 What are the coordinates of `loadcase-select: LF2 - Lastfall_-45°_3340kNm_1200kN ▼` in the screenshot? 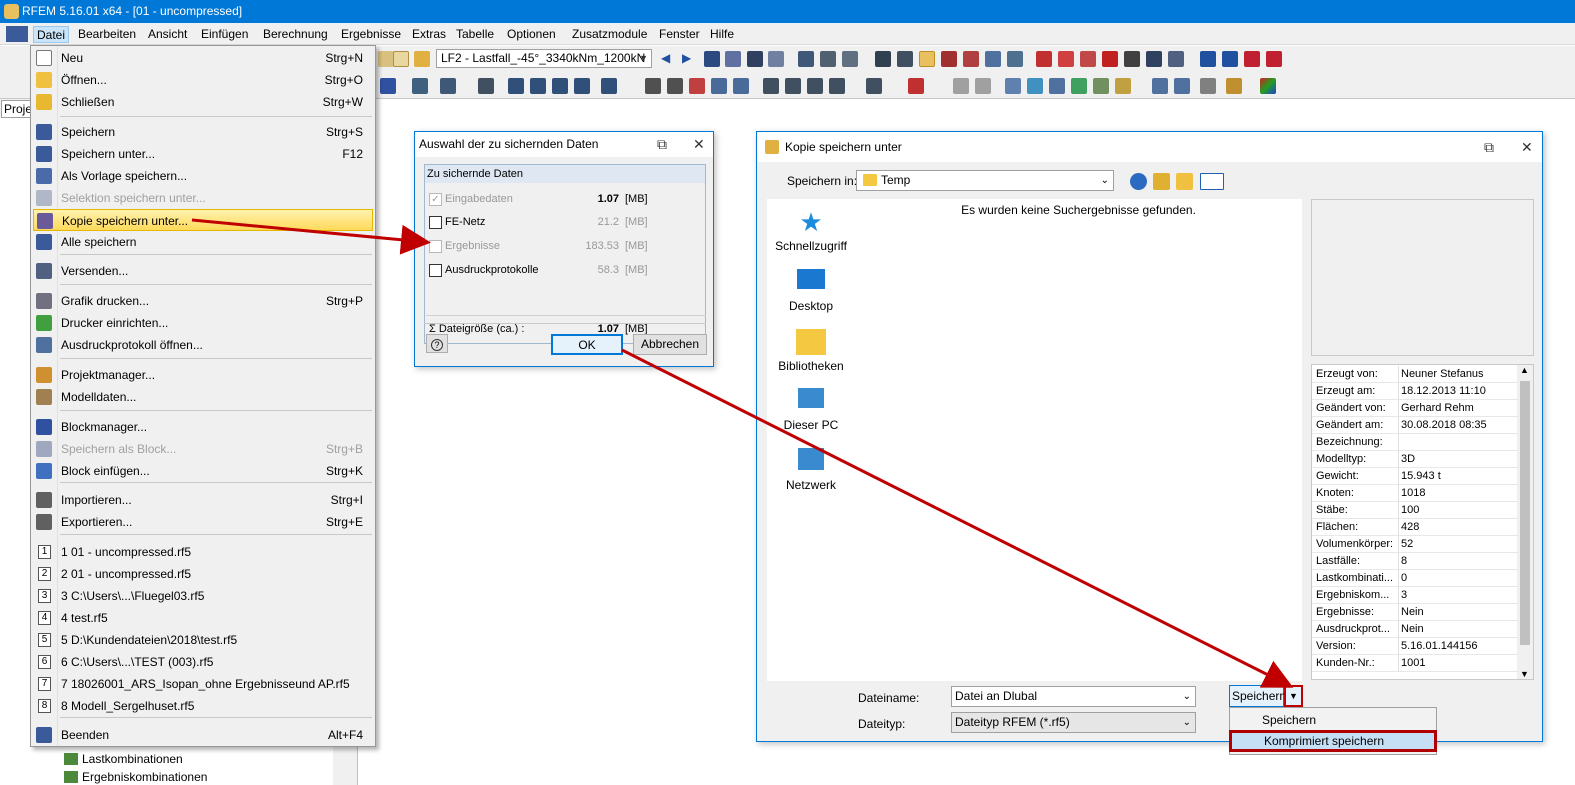 It's located at (544, 58).